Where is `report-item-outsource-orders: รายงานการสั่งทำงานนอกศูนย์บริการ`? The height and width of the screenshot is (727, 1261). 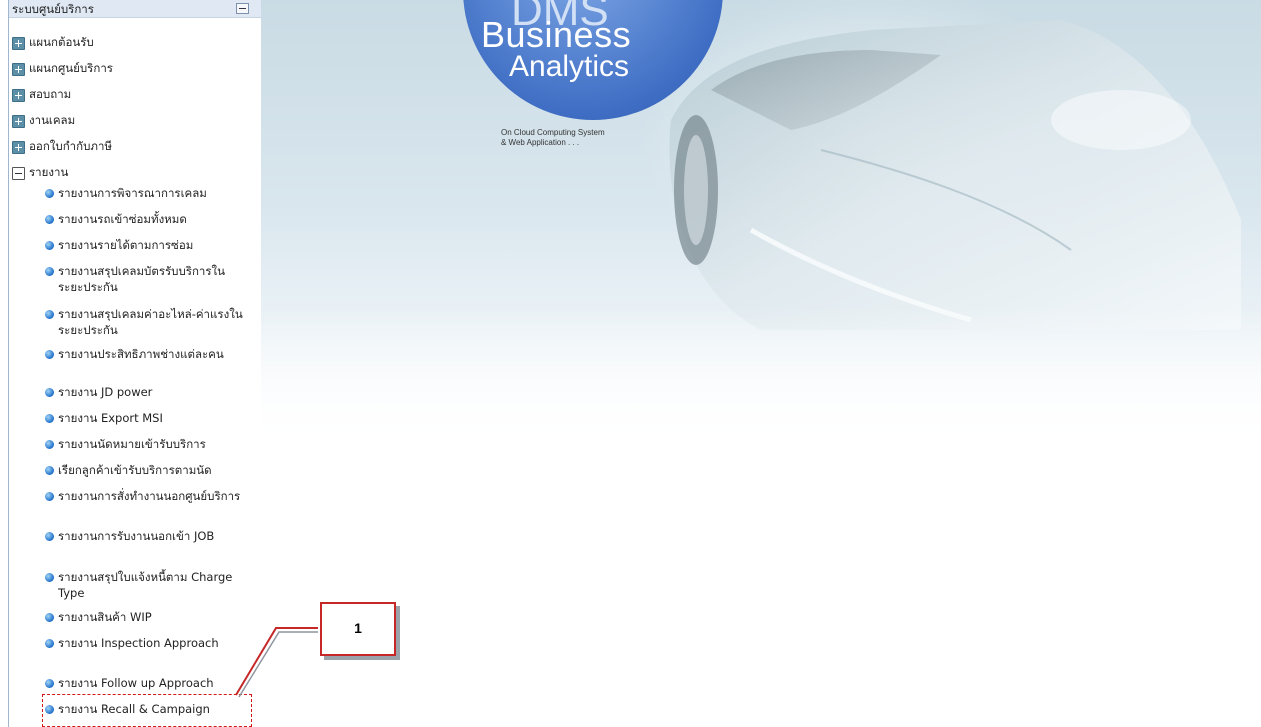
report-item-outsource-orders: รายงานการสั่งทำงานนอกศูนย์บริการ is located at coordinates (147, 496).